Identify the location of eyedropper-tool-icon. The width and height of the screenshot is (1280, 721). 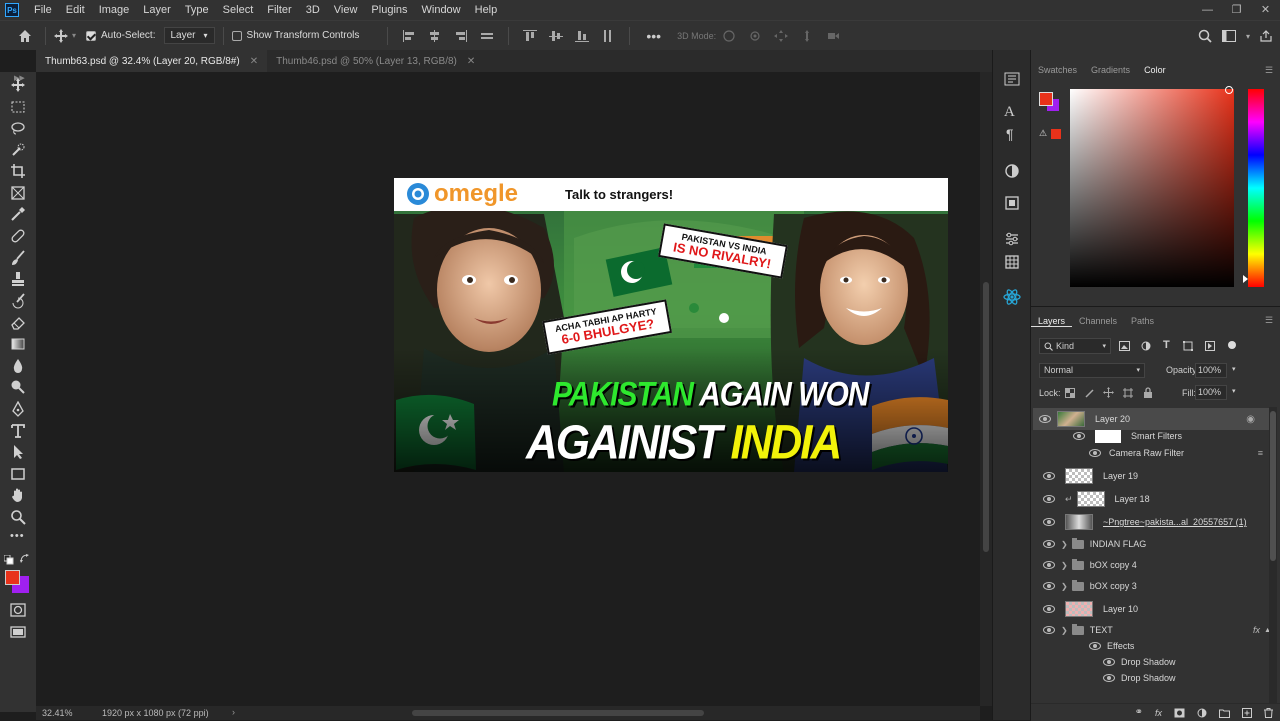
(18, 214).